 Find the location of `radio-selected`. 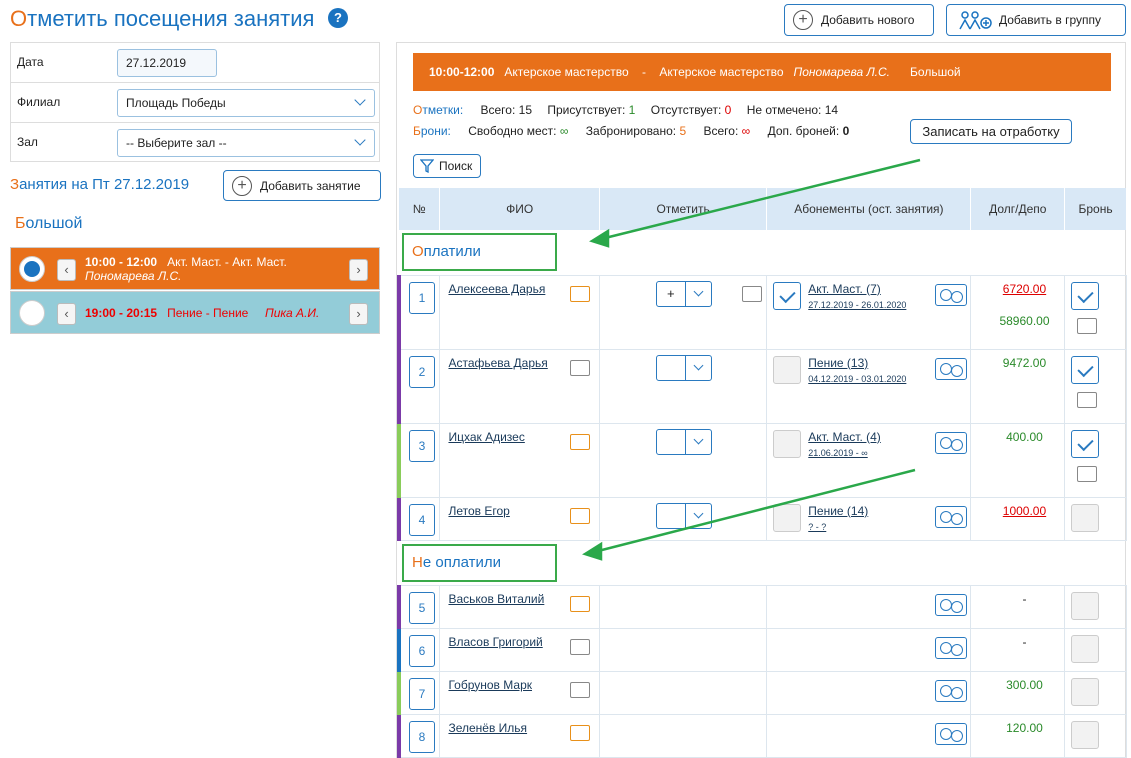

radio-selected is located at coordinates (32, 269).